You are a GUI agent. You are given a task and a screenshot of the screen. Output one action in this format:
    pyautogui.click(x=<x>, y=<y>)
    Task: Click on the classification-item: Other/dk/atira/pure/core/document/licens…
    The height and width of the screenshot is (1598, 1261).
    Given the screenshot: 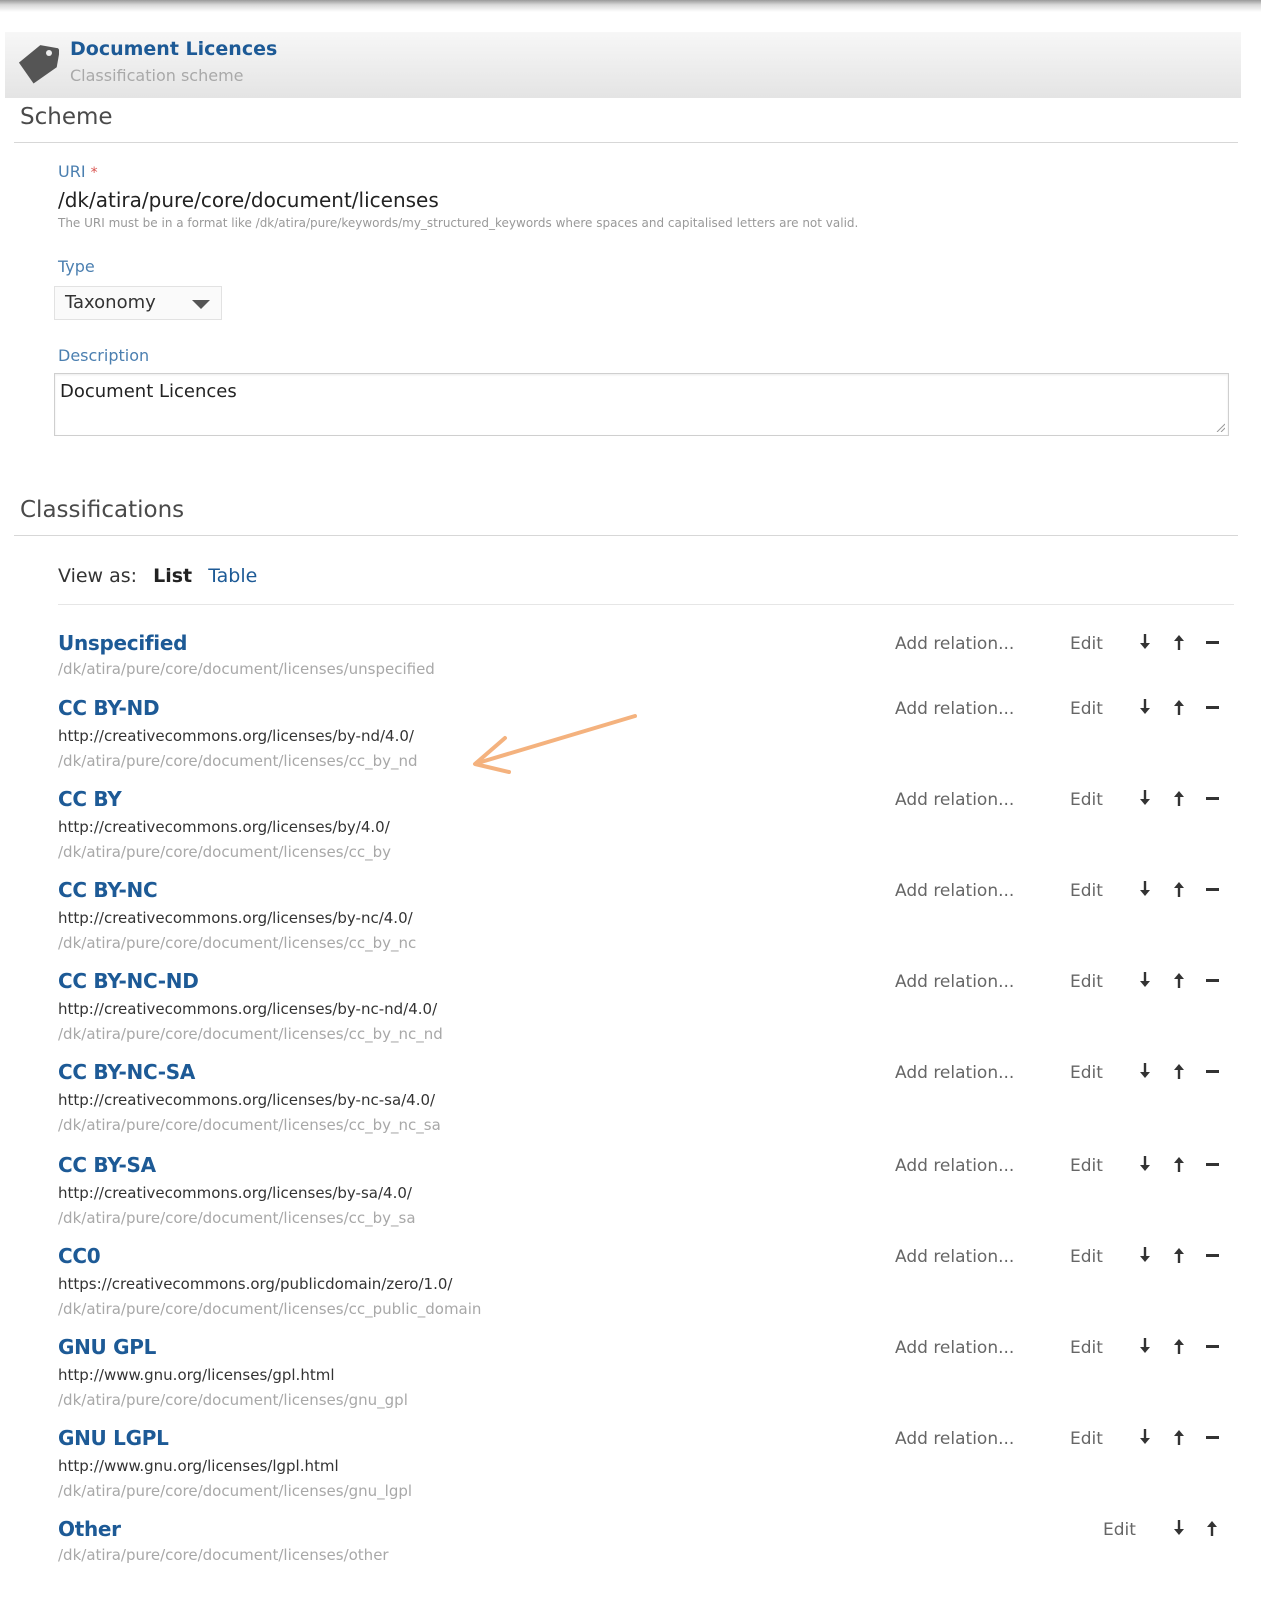 What is the action you would take?
    pyautogui.click(x=630, y=1557)
    